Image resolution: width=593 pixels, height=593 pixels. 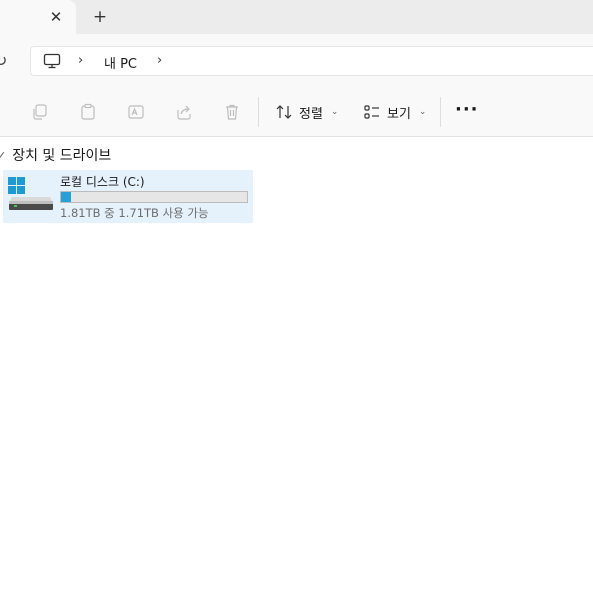 I want to click on title-bar: ✕ +, so click(x=296, y=17).